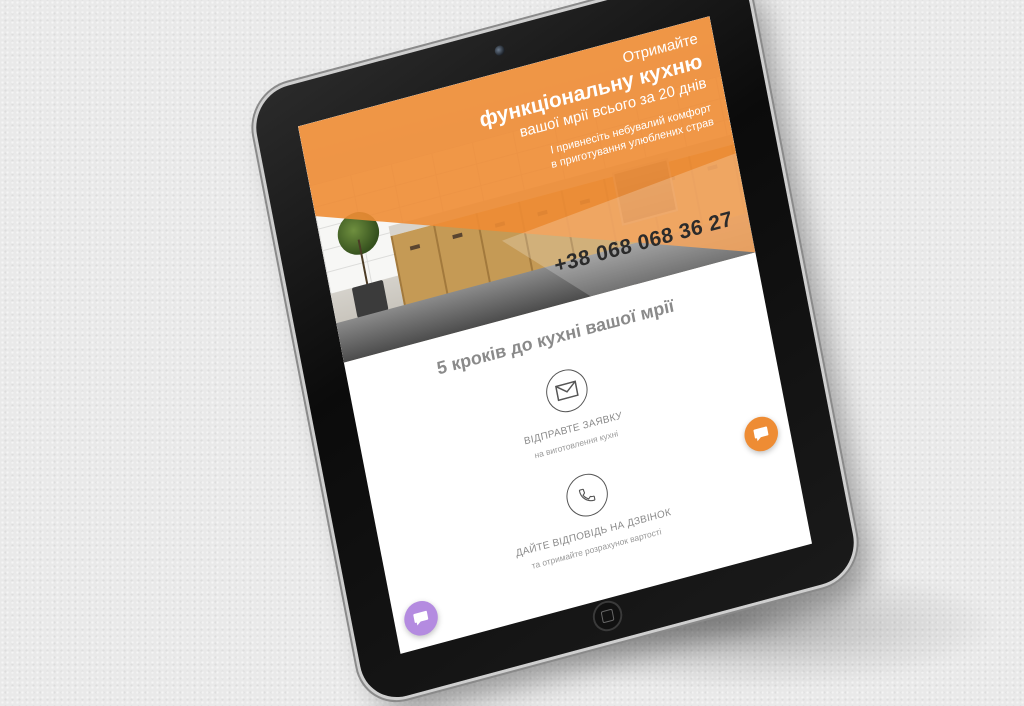  I want to click on envelope-icon, so click(567, 390).